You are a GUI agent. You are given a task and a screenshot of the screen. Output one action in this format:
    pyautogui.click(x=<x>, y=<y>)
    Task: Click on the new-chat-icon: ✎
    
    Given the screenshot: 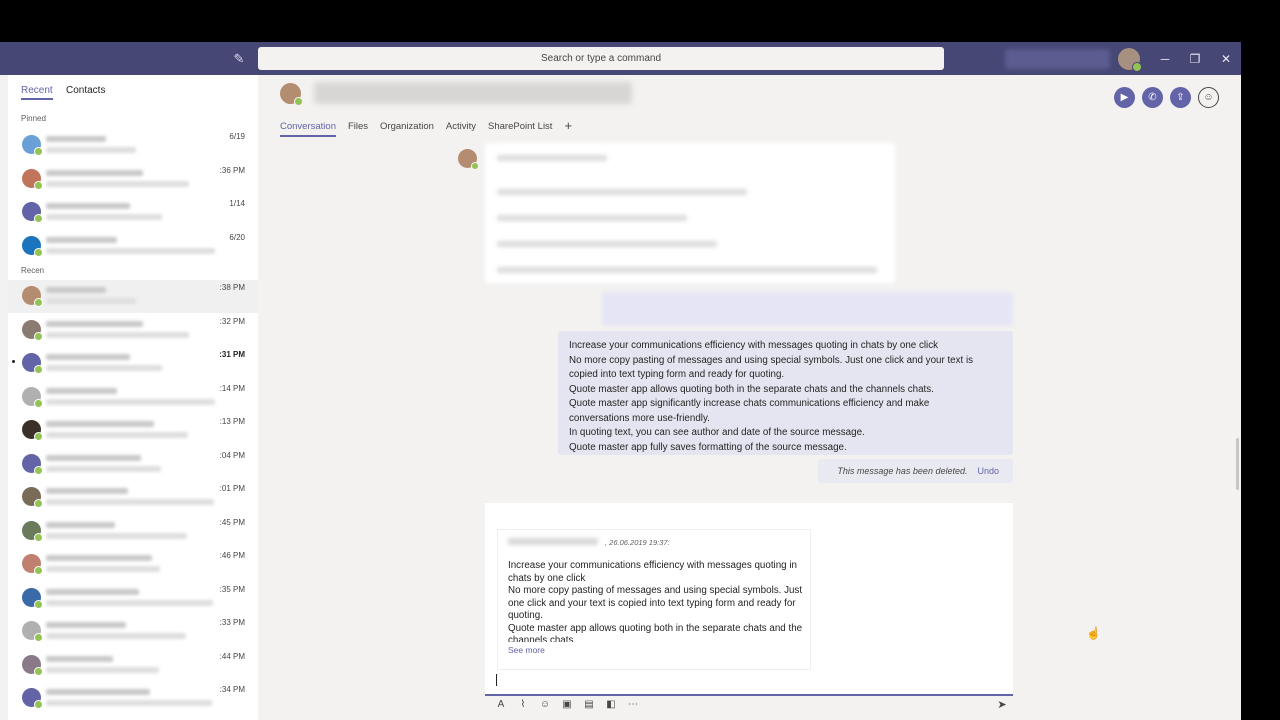 What is the action you would take?
    pyautogui.click(x=239, y=59)
    